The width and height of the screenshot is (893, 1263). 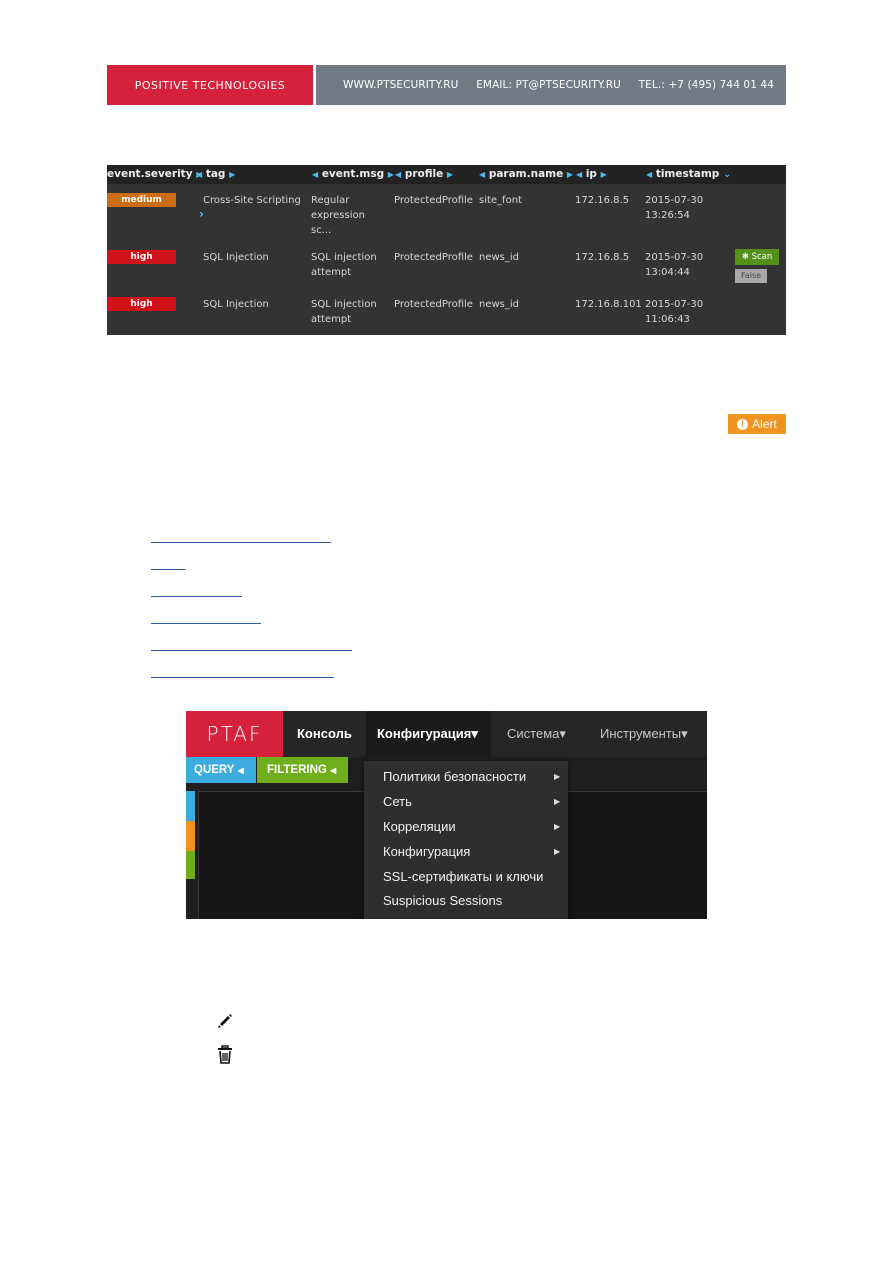 What do you see at coordinates (154, 174) in the screenshot?
I see `col-header-severity: event.severity ▶` at bounding box center [154, 174].